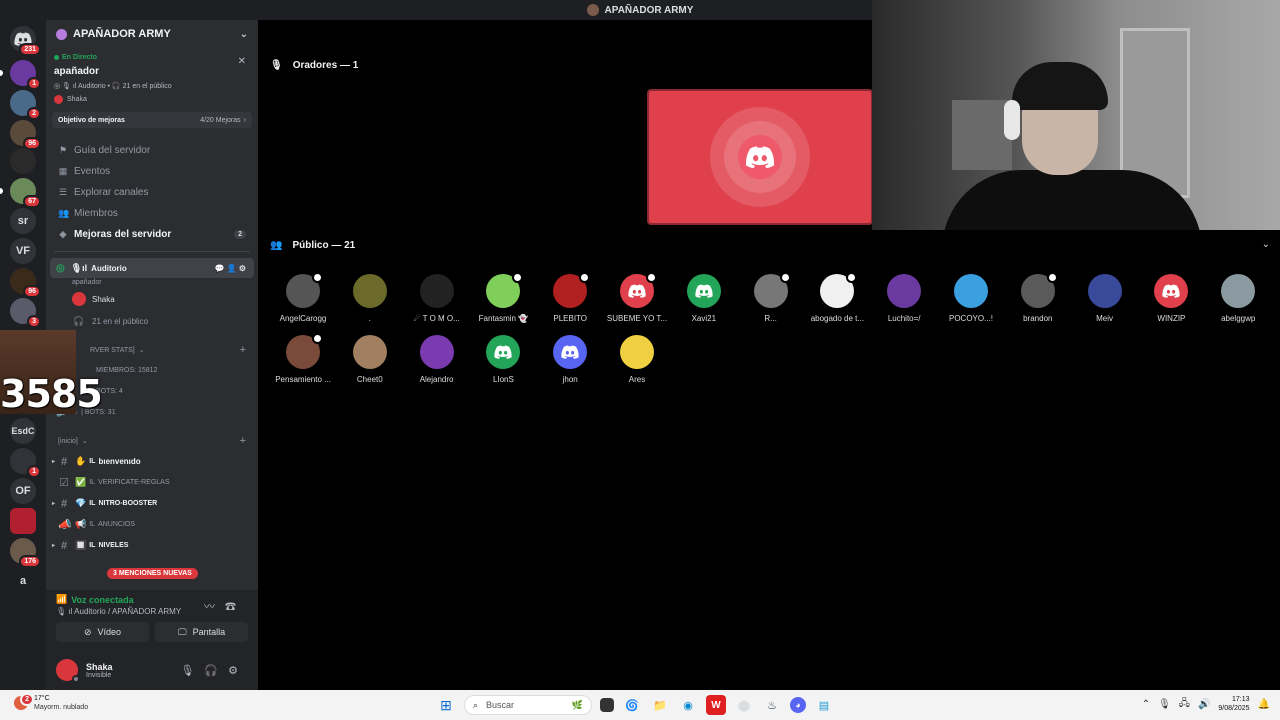 This screenshot has height=720, width=1280. I want to click on gear-icon: ⚙, so click(238, 671).